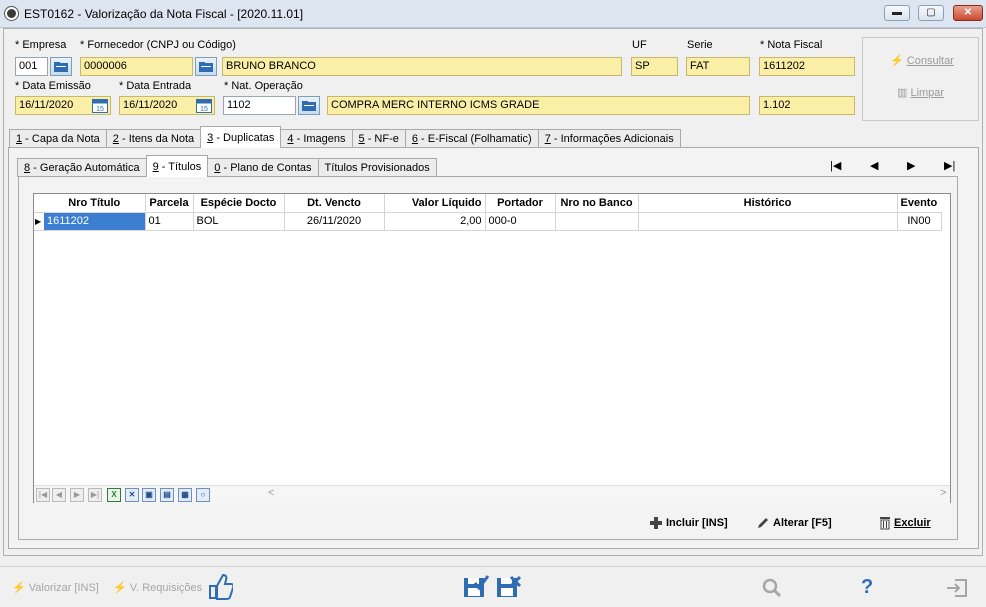  What do you see at coordinates (271, 493) in the screenshot?
I see `scroll-left-button: <` at bounding box center [271, 493].